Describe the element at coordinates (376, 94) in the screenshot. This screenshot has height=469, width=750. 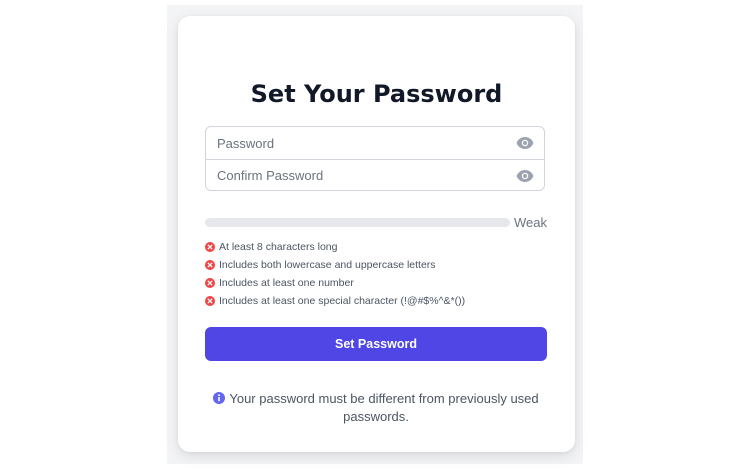
I see `page-title: Set Your Password` at that location.